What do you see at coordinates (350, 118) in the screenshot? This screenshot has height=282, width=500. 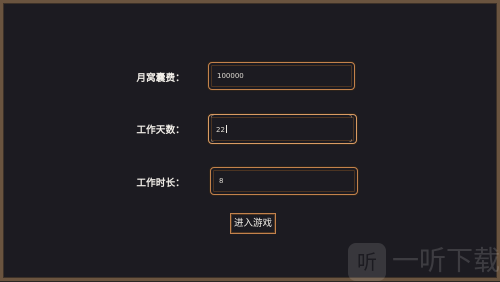 I see `corner-top-right-icon: ⌝` at bounding box center [350, 118].